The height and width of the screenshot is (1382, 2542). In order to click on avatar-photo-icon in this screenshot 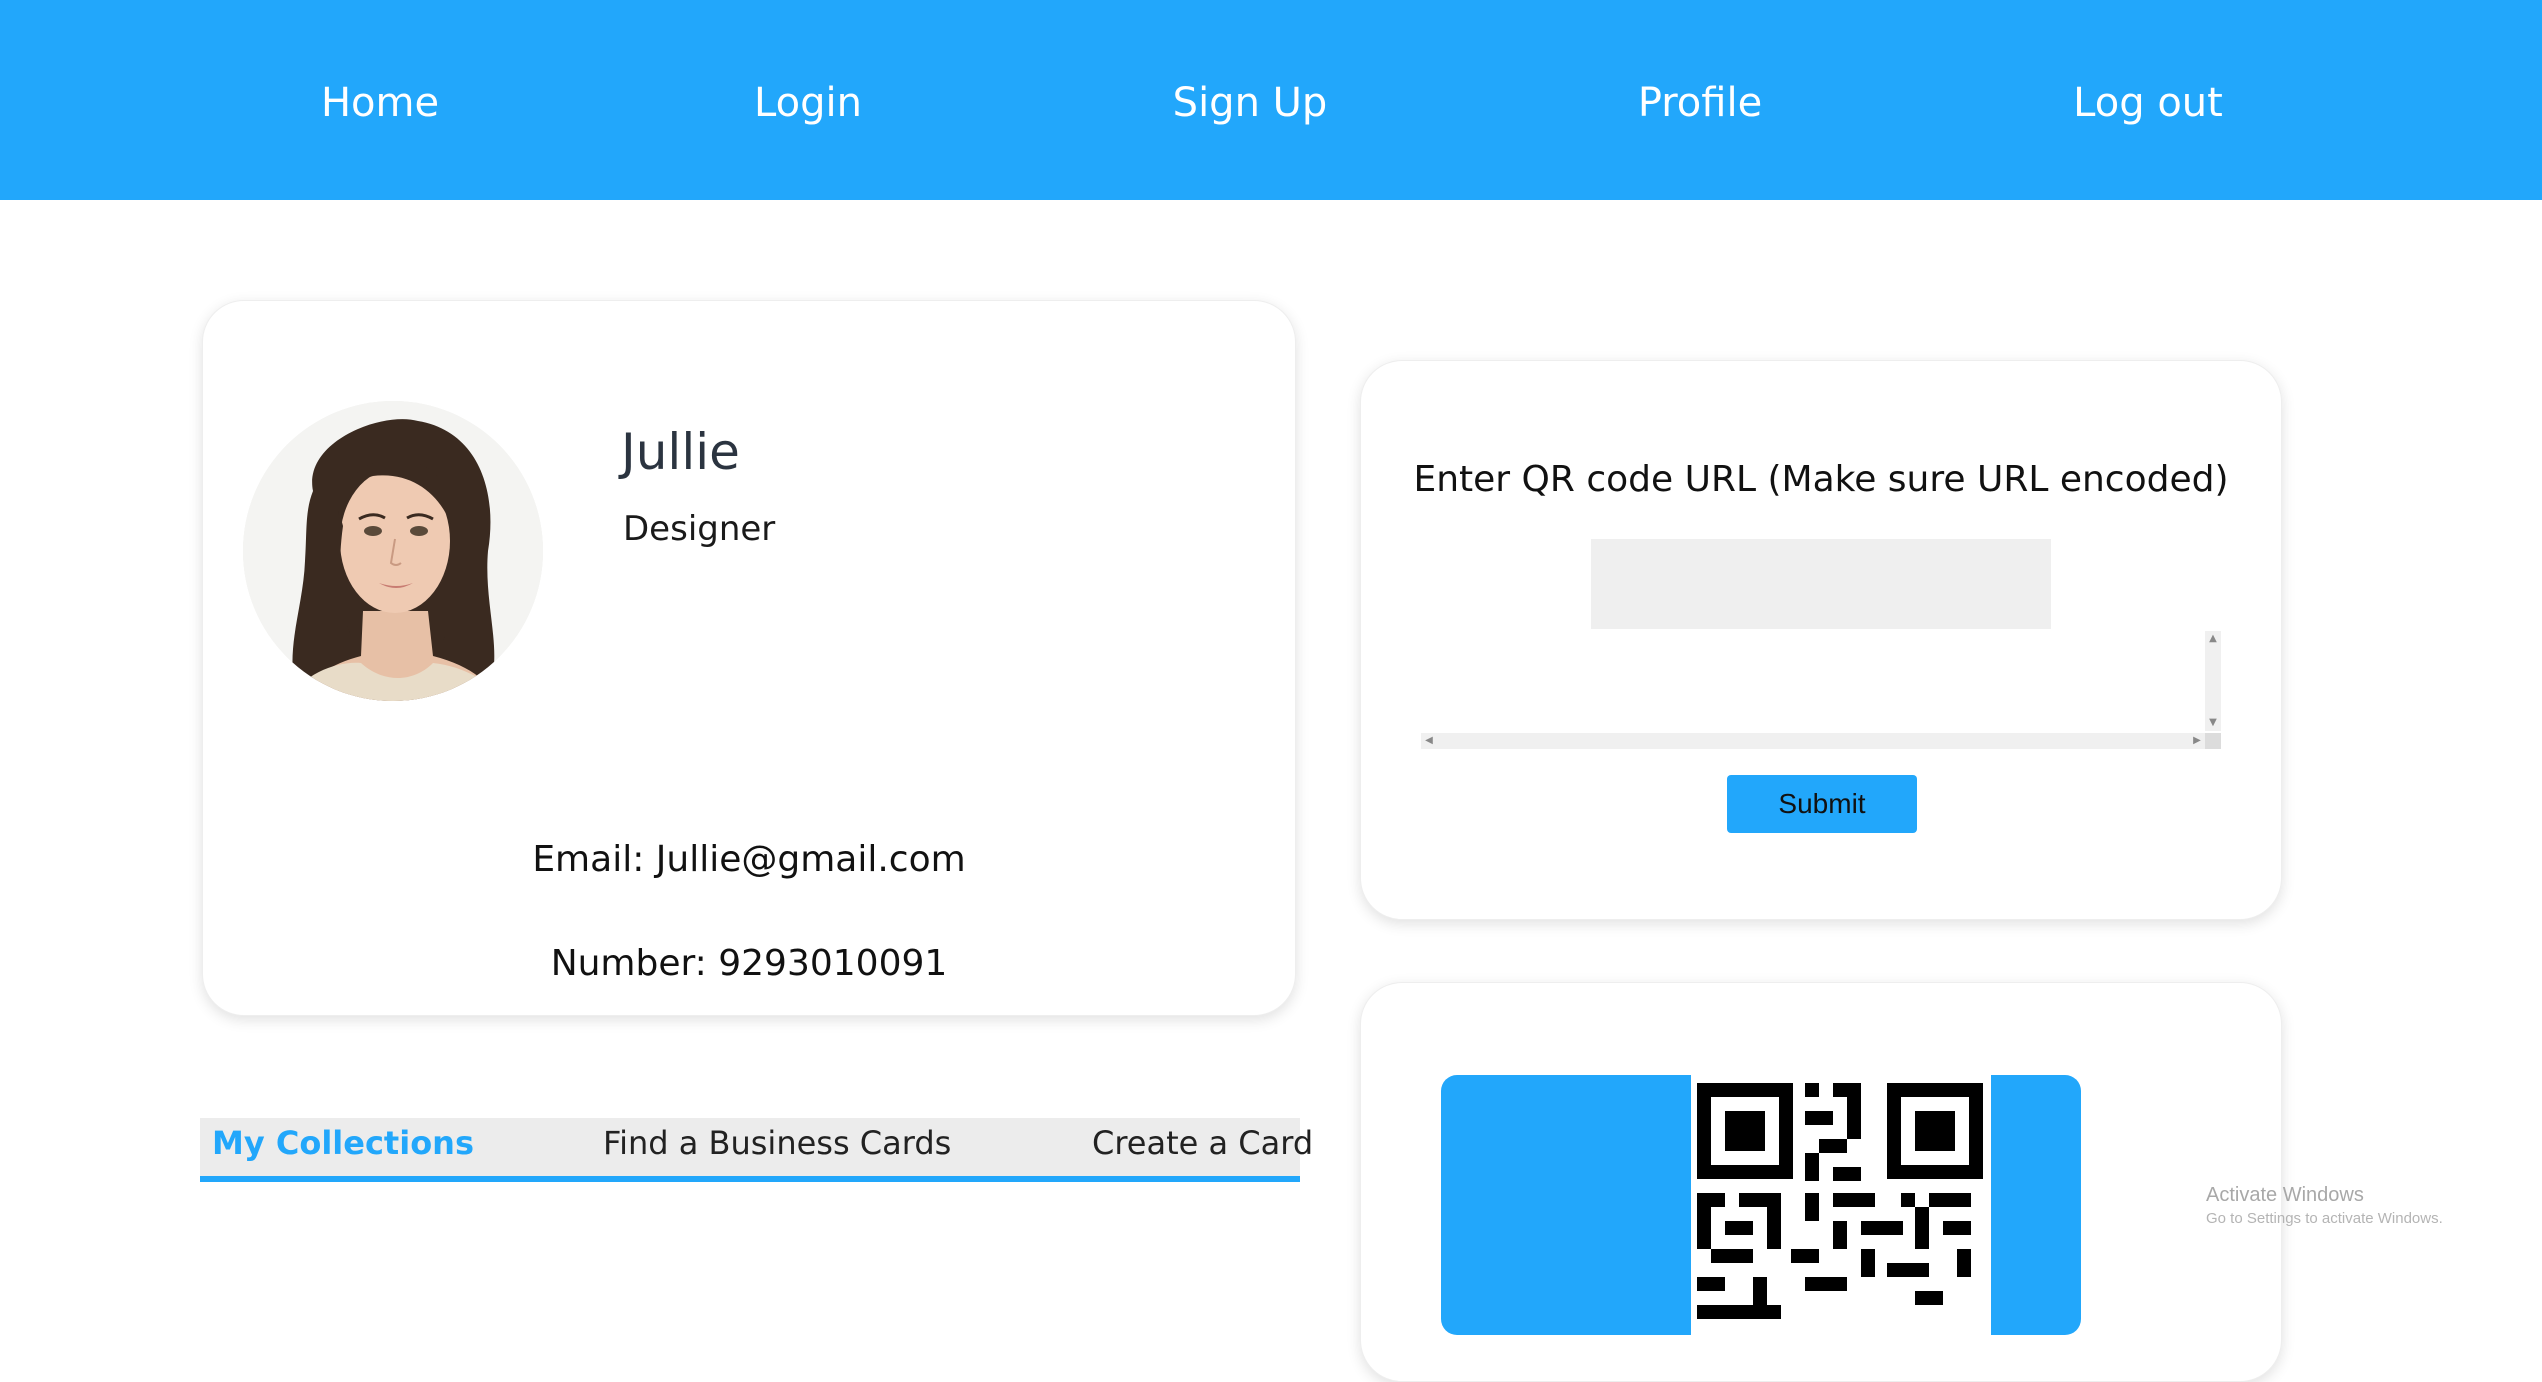, I will do `click(393, 551)`.